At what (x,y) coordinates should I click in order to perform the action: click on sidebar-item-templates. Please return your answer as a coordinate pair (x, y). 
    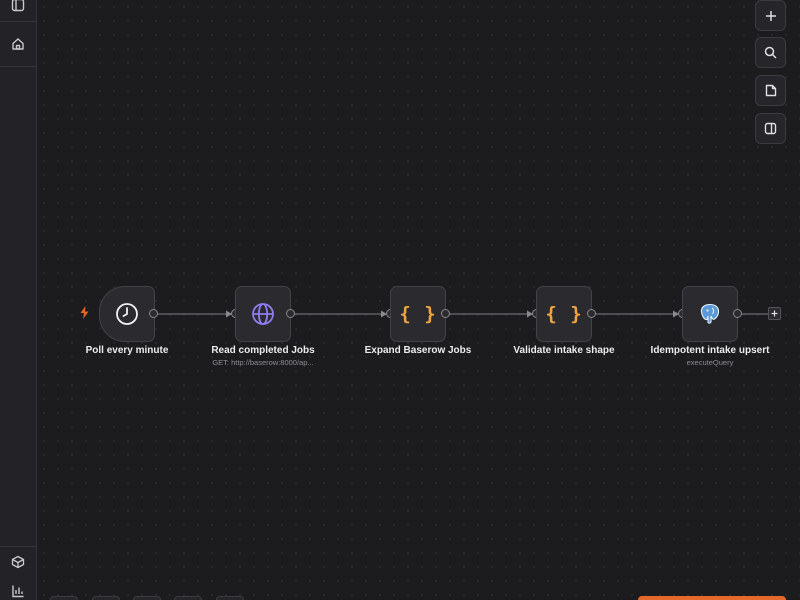
    Looking at the image, I should click on (18, 562).